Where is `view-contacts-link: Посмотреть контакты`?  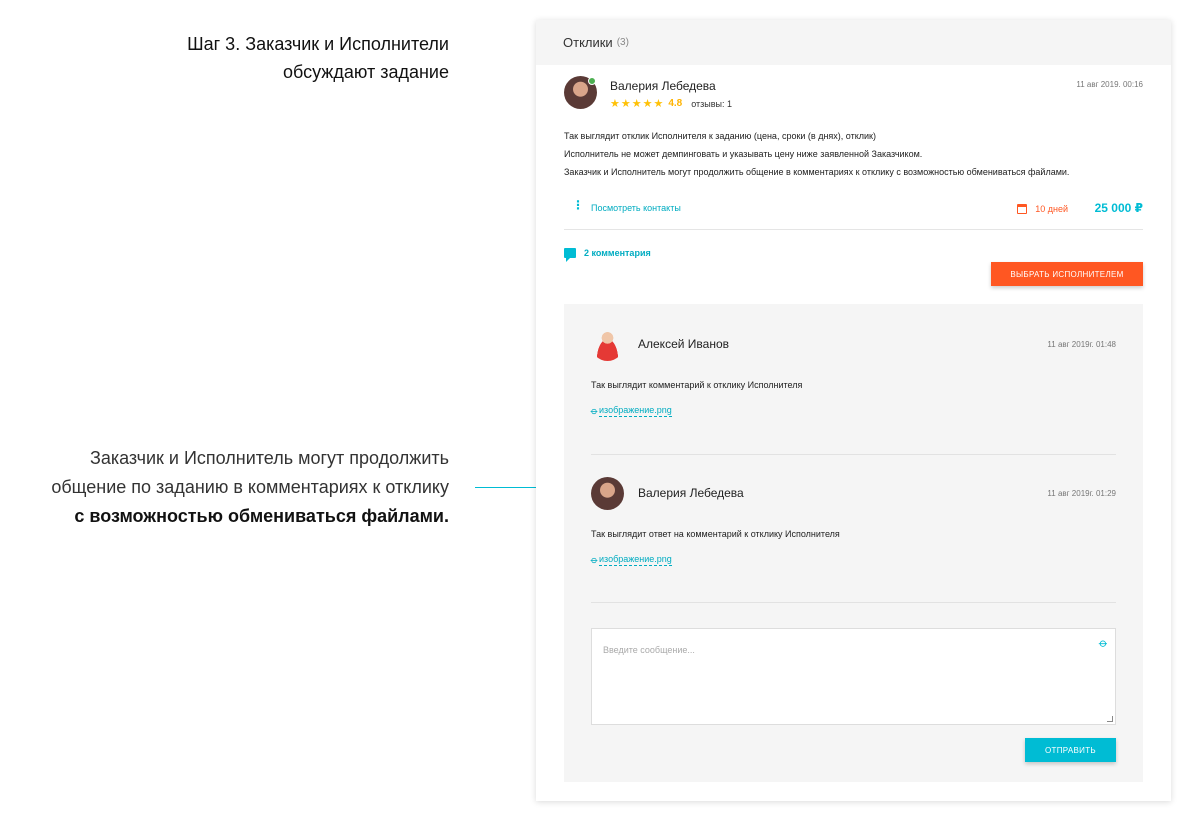
view-contacts-link: Посмотреть контакты is located at coordinates (636, 208).